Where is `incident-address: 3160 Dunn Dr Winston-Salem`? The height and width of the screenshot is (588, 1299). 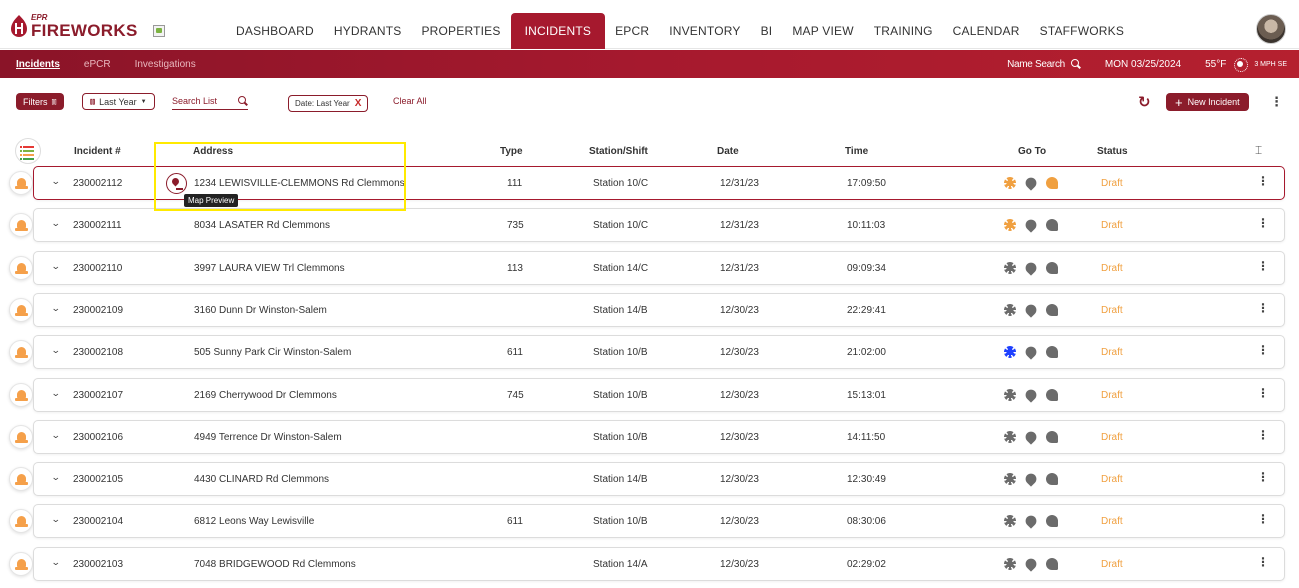 incident-address: 3160 Dunn Dr Winston-Salem is located at coordinates (260, 310).